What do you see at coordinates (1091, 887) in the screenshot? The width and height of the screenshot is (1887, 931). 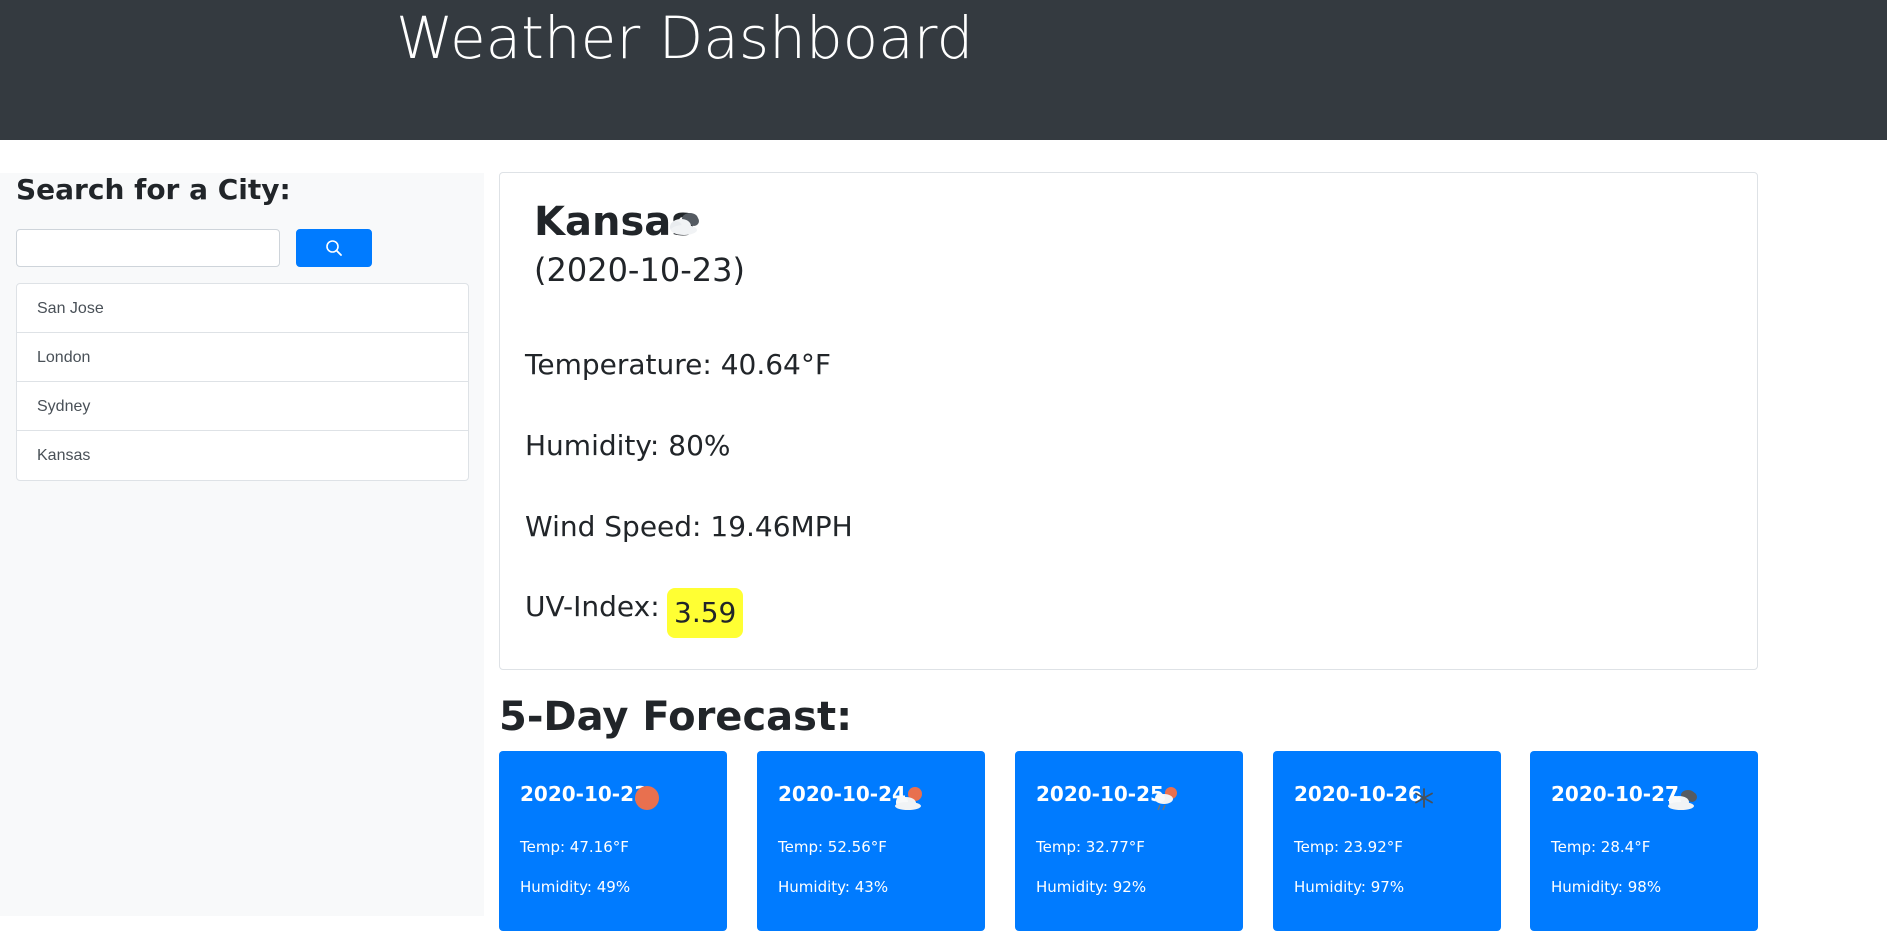 I see `forecast-humidity: Humidity: 92%` at bounding box center [1091, 887].